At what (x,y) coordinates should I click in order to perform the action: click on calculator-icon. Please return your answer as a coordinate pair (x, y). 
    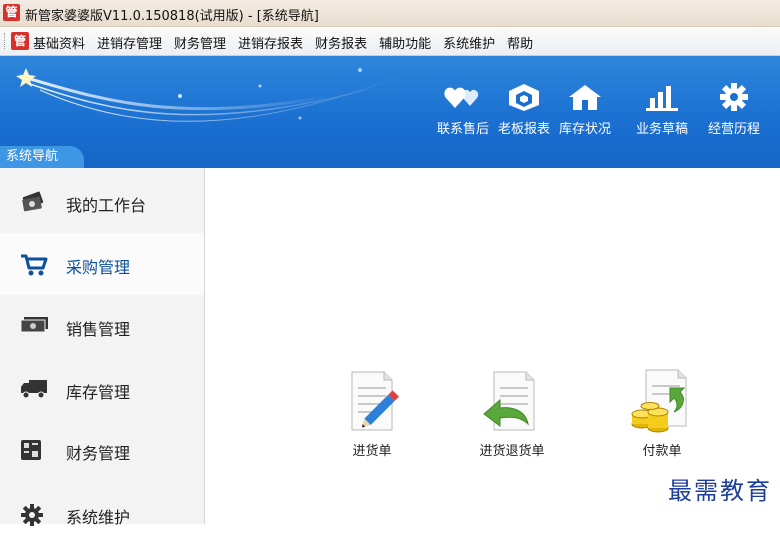
    Looking at the image, I should click on (31, 450).